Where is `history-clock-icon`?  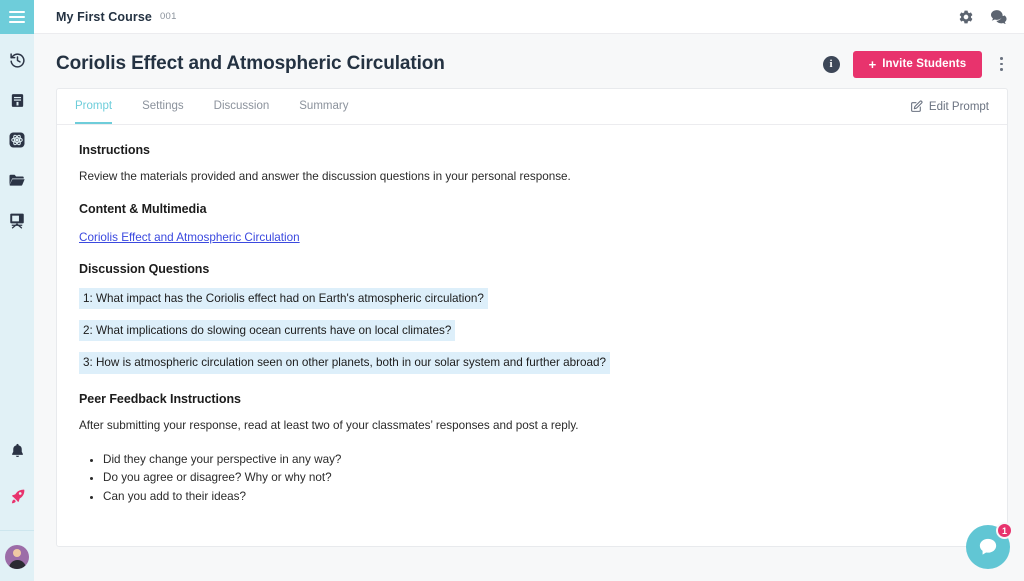 history-clock-icon is located at coordinates (17, 60).